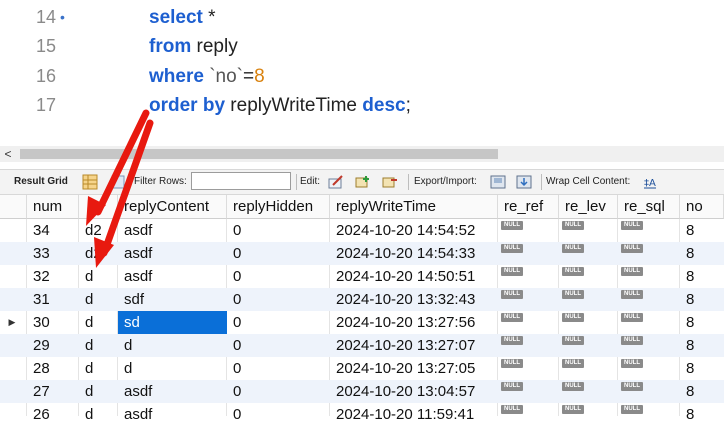 Image resolution: width=724 pixels, height=426 pixels. What do you see at coordinates (414, 230) in the screenshot?
I see `cell-replyWriteTime: 2024-10-20 14:54:52` at bounding box center [414, 230].